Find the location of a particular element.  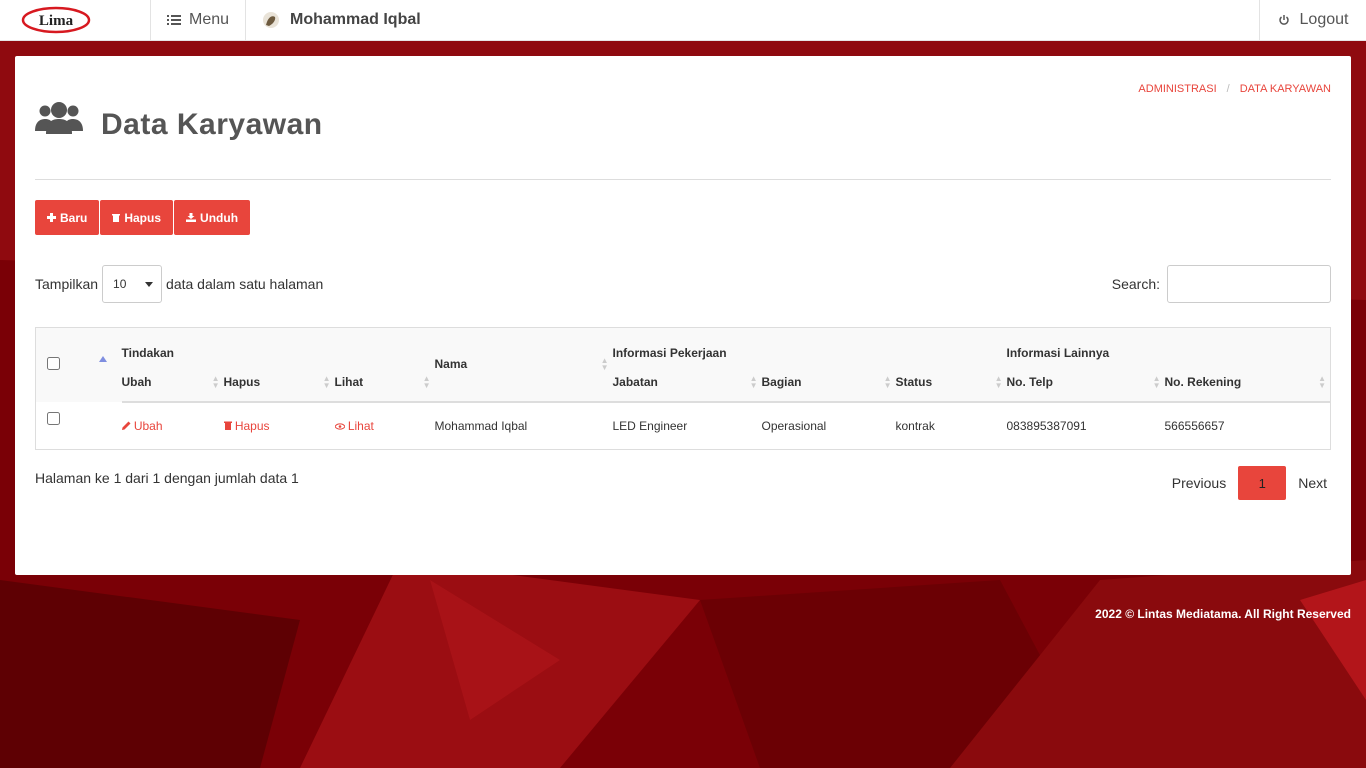

next-button: Next is located at coordinates (1312, 483).